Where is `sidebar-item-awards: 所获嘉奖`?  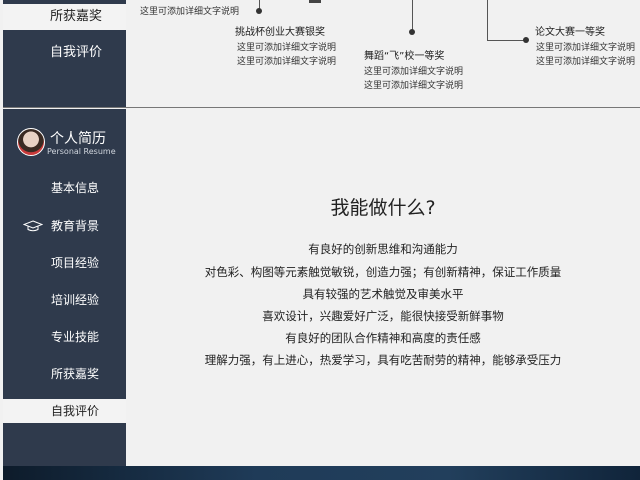
sidebar-item-awards: 所获嘉奖 is located at coordinates (63, 374).